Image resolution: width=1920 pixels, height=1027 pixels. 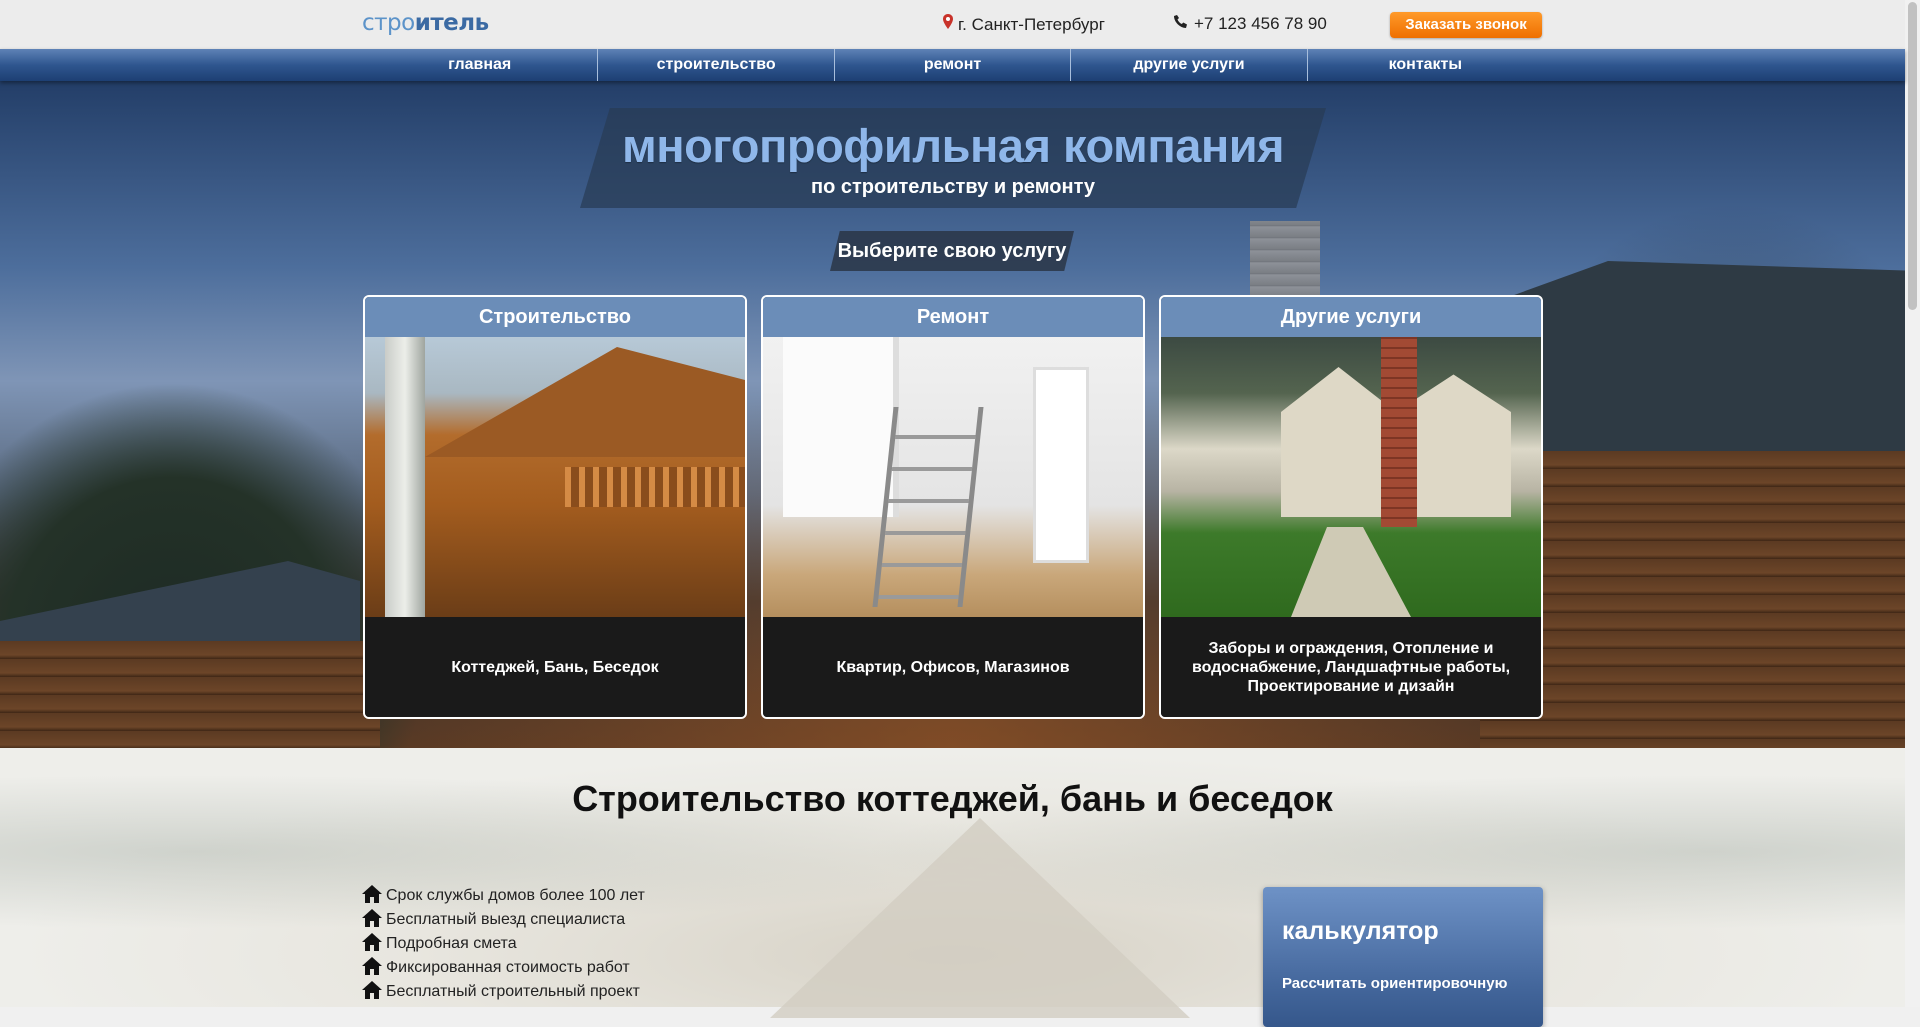 I want to click on nav-item-contacts: контакты, so click(x=1425, y=65).